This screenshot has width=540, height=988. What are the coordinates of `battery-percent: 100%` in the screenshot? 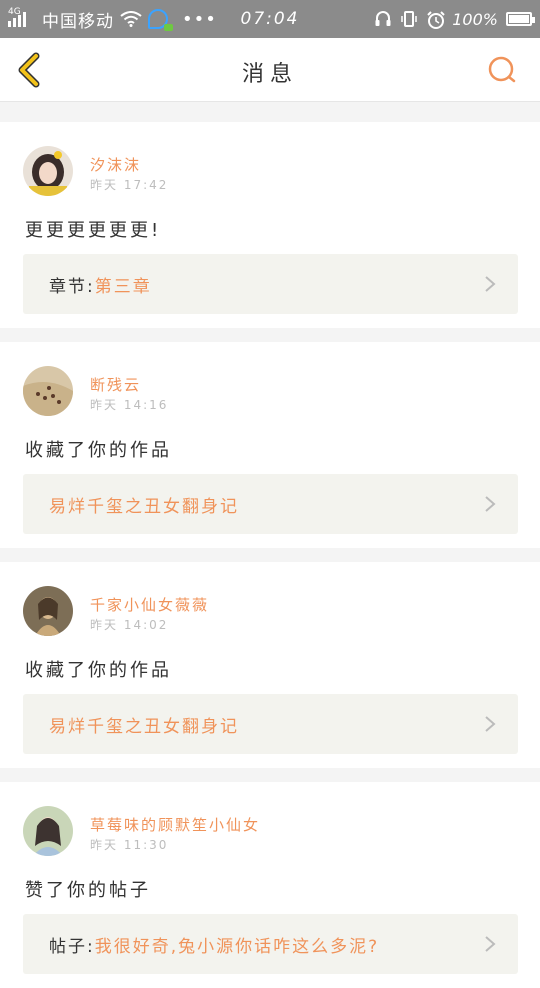 It's located at (475, 19).